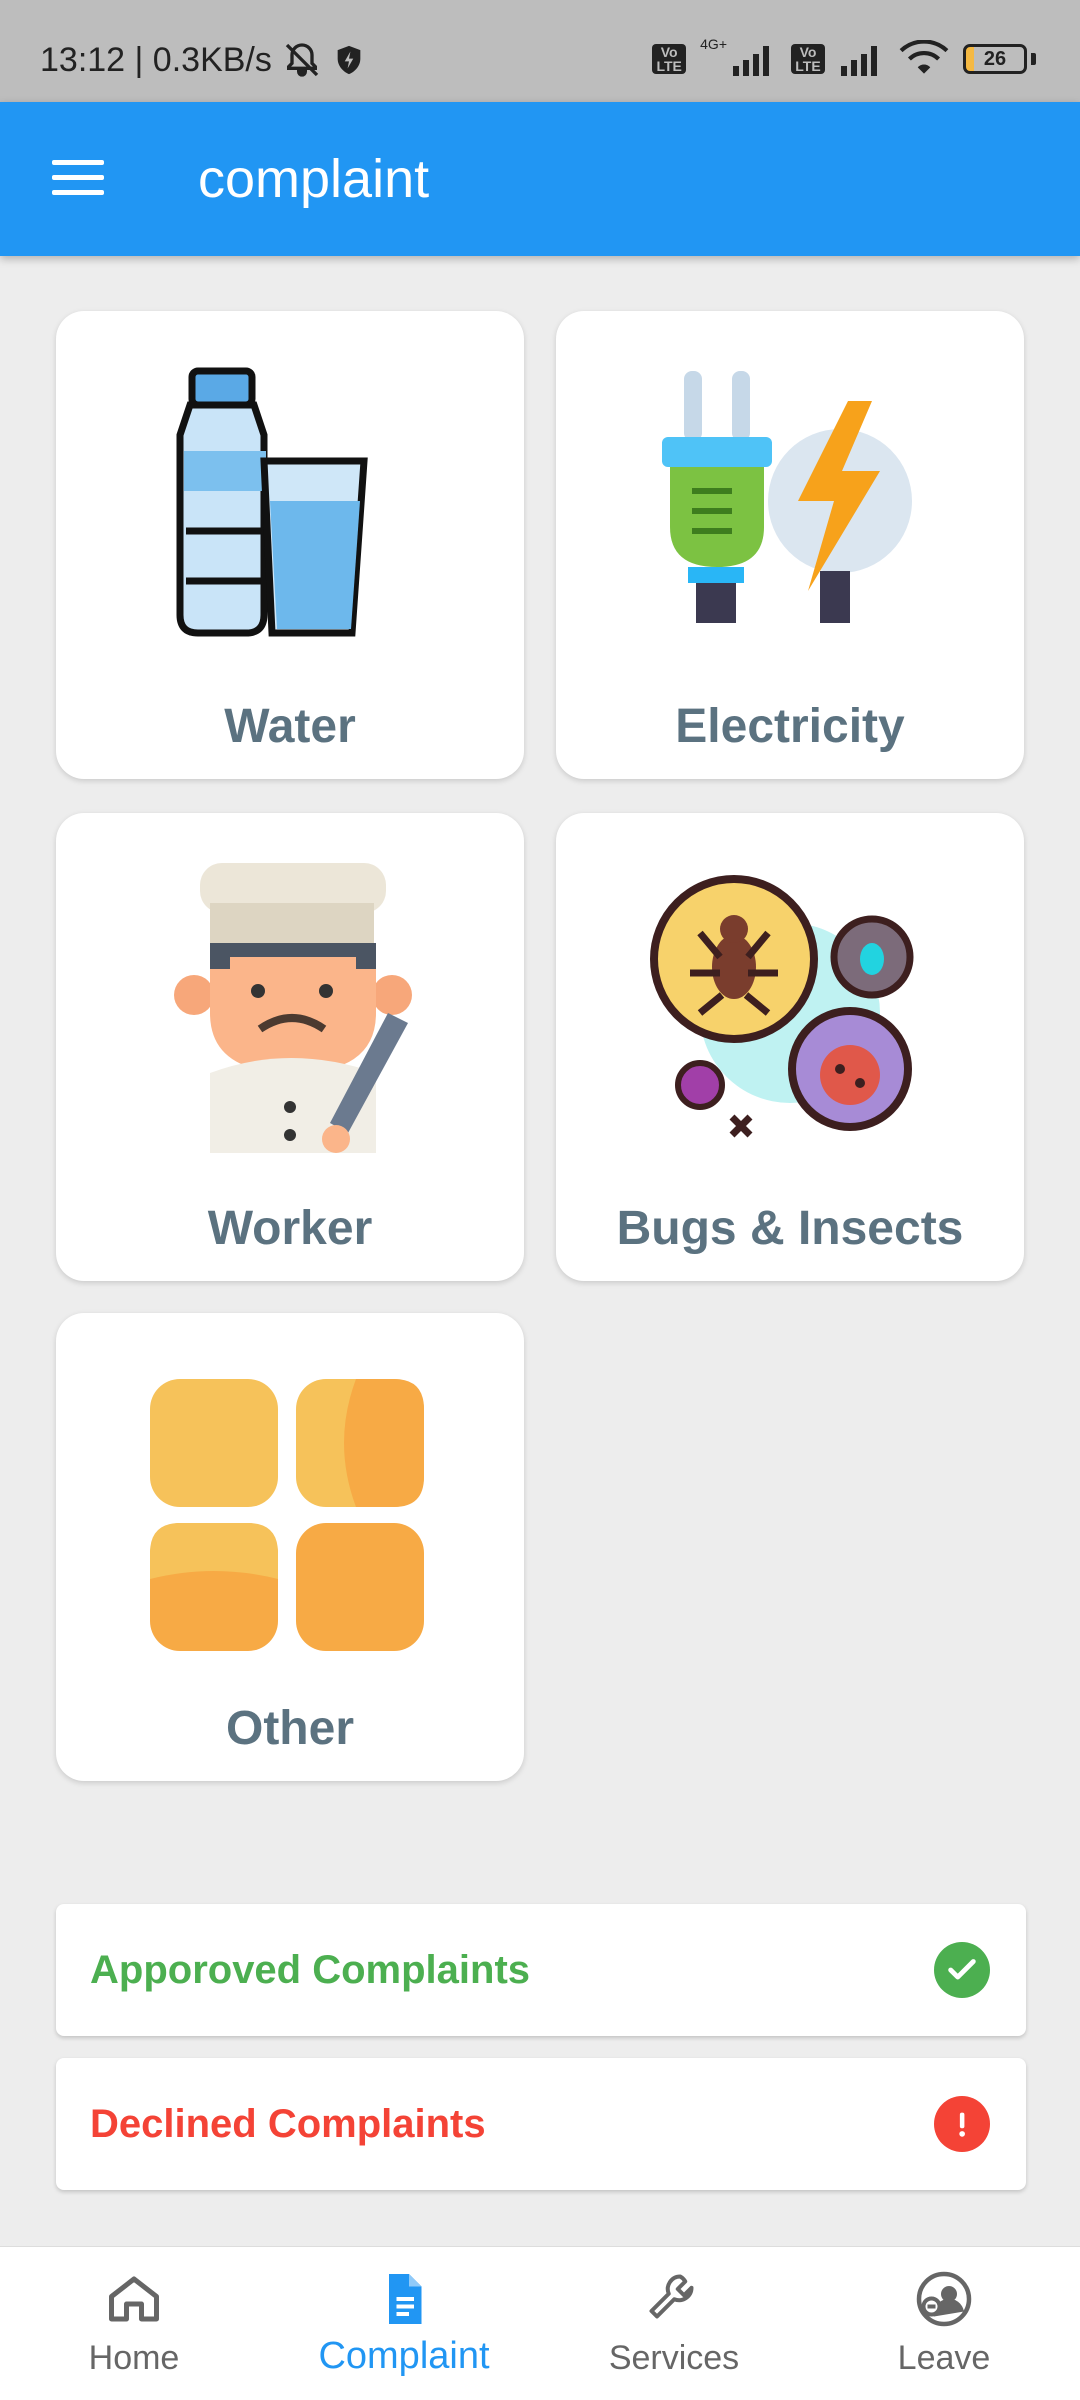 Image resolution: width=1080 pixels, height=2400 pixels. Describe the element at coordinates (314, 179) in the screenshot. I see `page-title: complaint` at that location.